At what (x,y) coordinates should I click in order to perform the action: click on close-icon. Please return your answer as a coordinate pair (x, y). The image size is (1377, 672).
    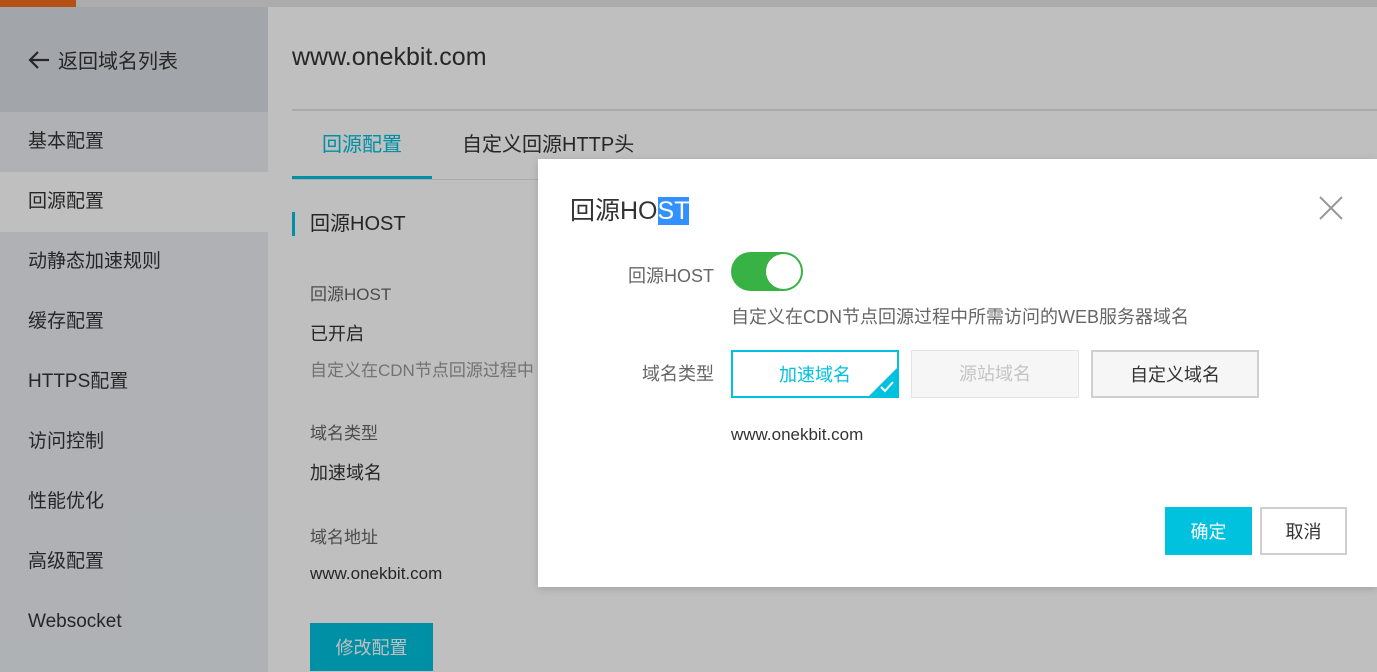
    Looking at the image, I should click on (1331, 208).